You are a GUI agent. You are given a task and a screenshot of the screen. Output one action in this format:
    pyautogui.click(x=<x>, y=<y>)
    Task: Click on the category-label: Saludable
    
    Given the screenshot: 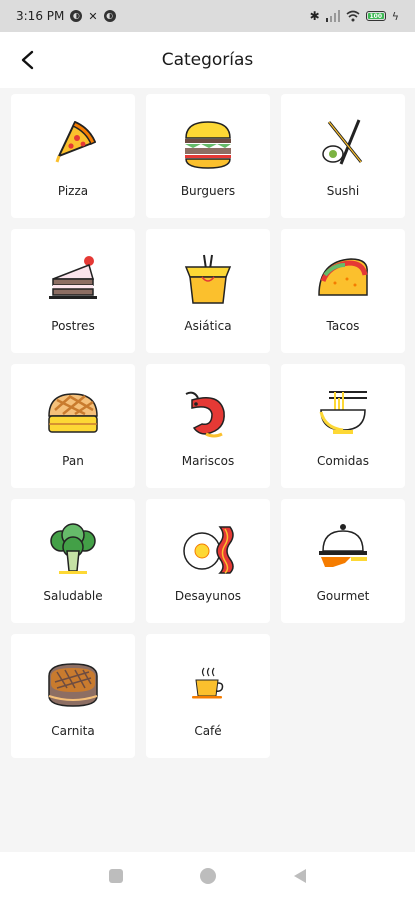 What is the action you would take?
    pyautogui.click(x=73, y=596)
    